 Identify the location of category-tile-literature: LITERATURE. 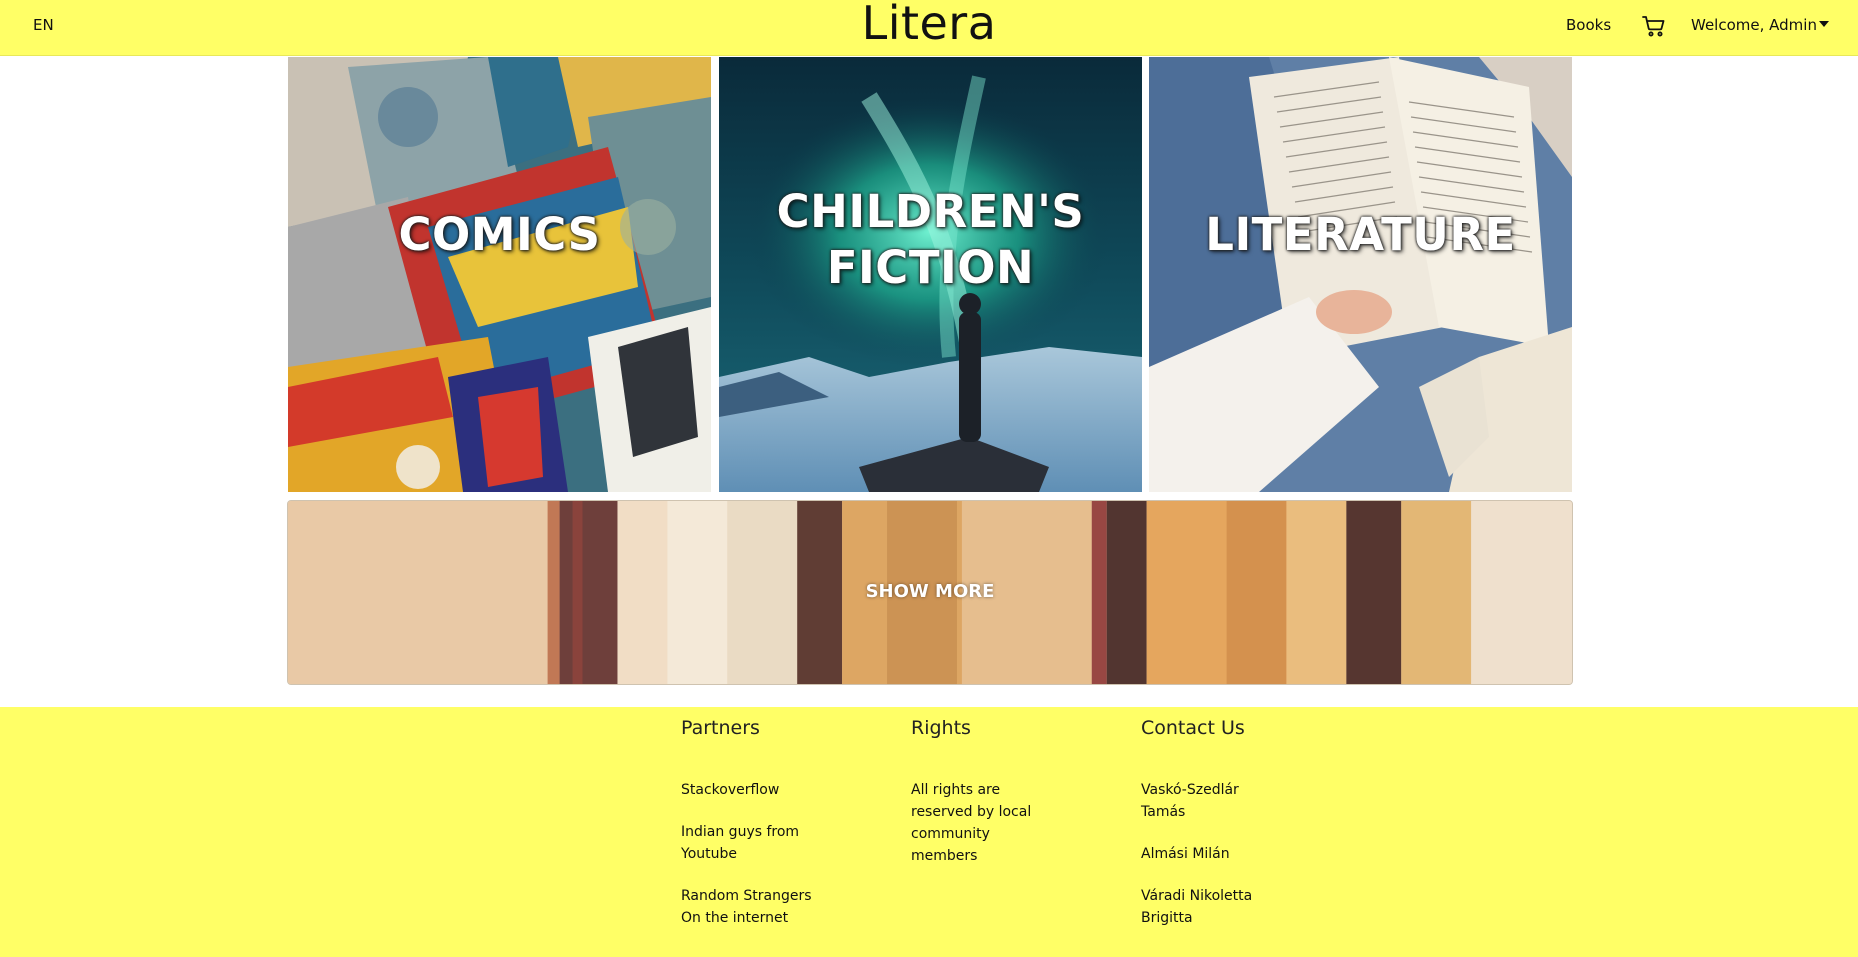
(1360, 274).